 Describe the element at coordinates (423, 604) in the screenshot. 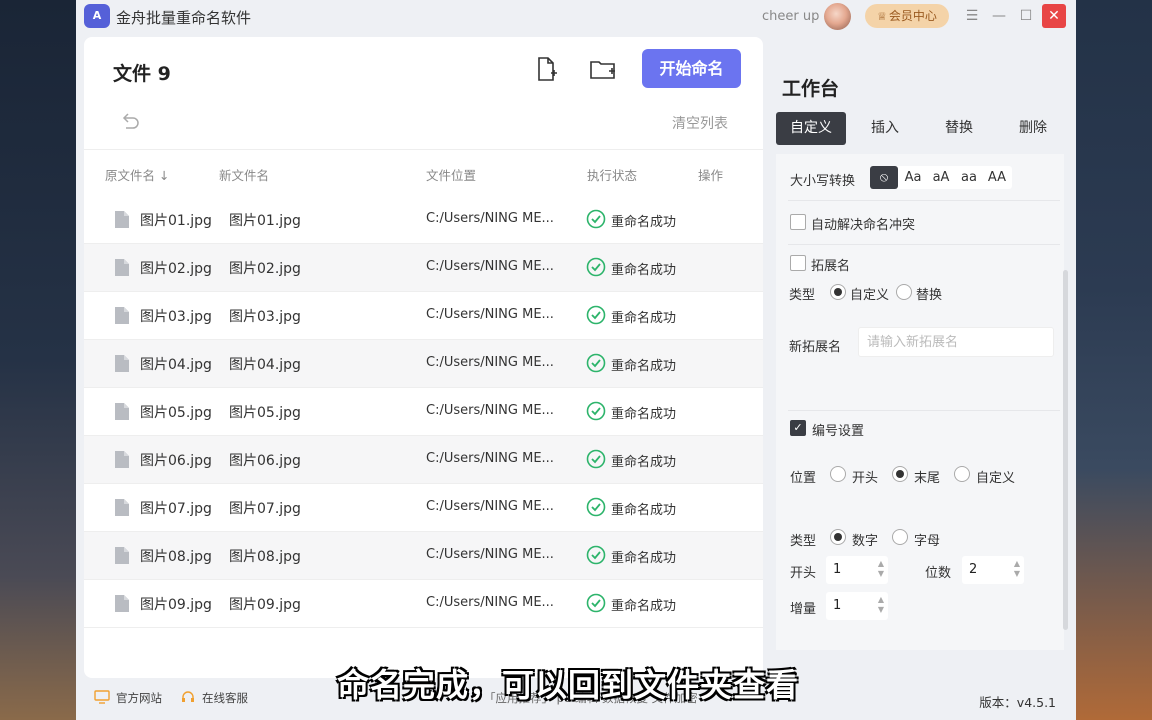

I see `table-row: 图片09.jpg 图片09.jpg C:/Users/NING ME... 重命名成功` at that location.